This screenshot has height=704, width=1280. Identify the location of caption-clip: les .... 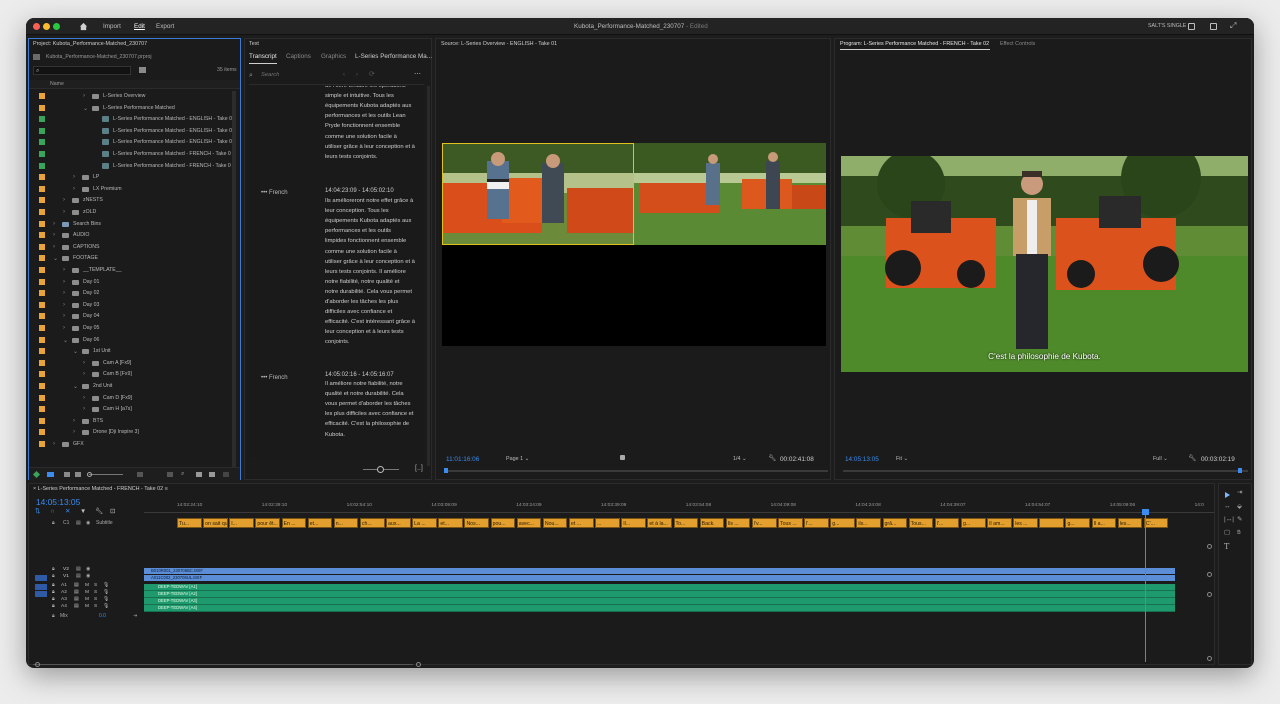
(1025, 523).